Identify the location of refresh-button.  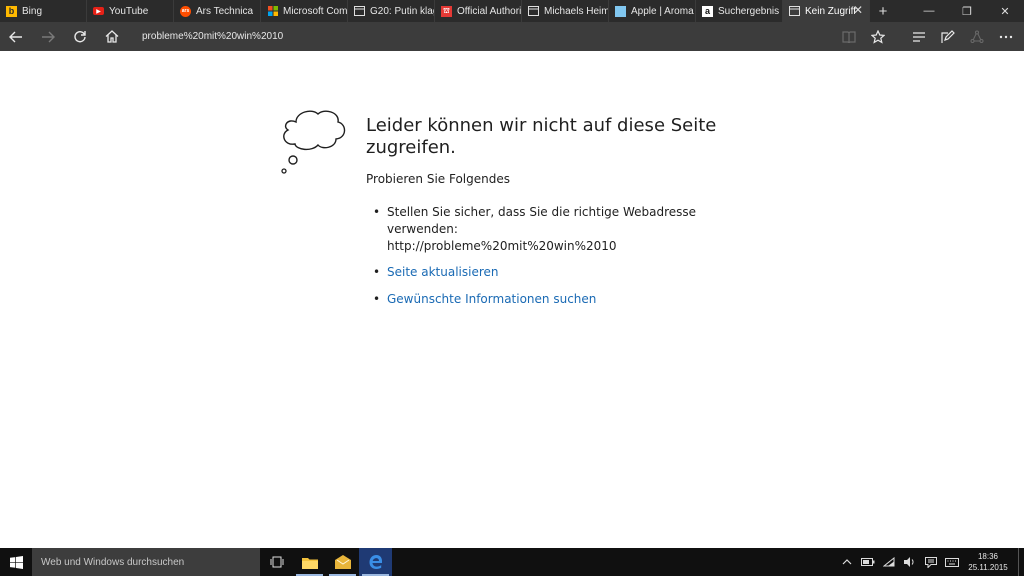
(80, 36).